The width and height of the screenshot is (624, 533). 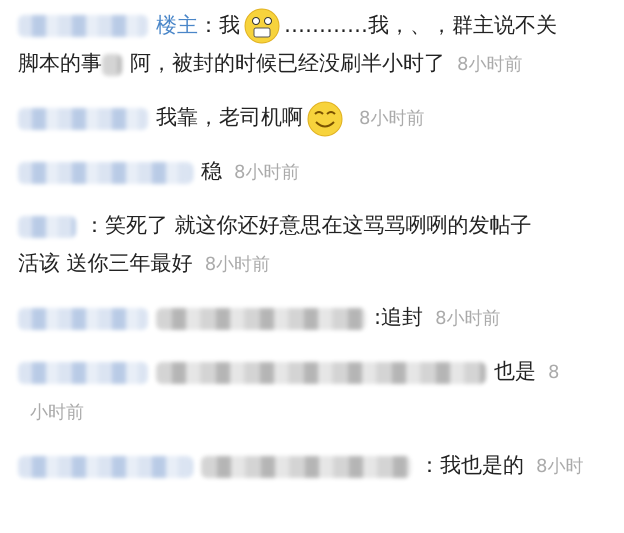 What do you see at coordinates (211, 171) in the screenshot?
I see `comment-text: 稳` at bounding box center [211, 171].